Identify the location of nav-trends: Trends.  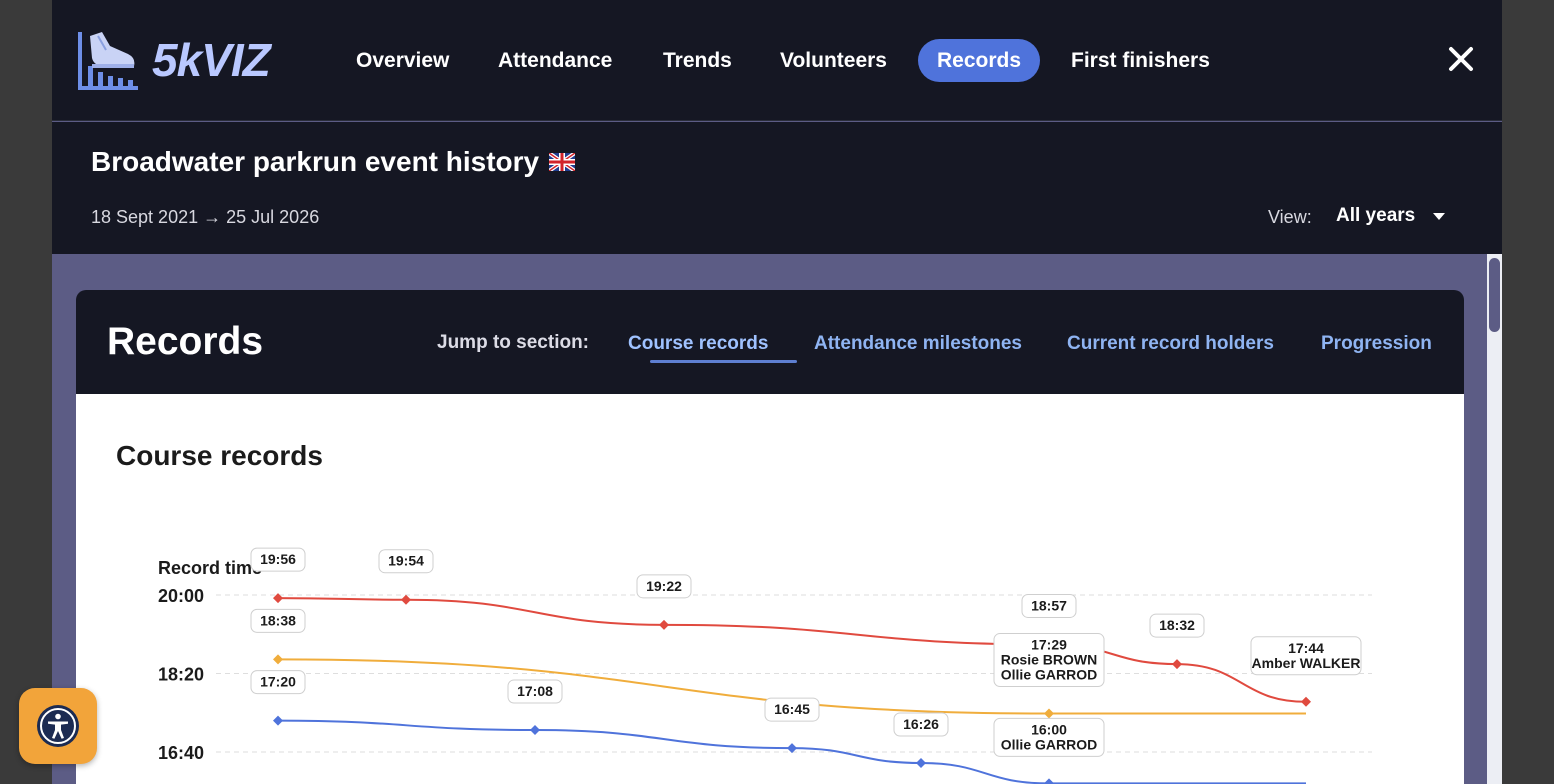
(697, 60).